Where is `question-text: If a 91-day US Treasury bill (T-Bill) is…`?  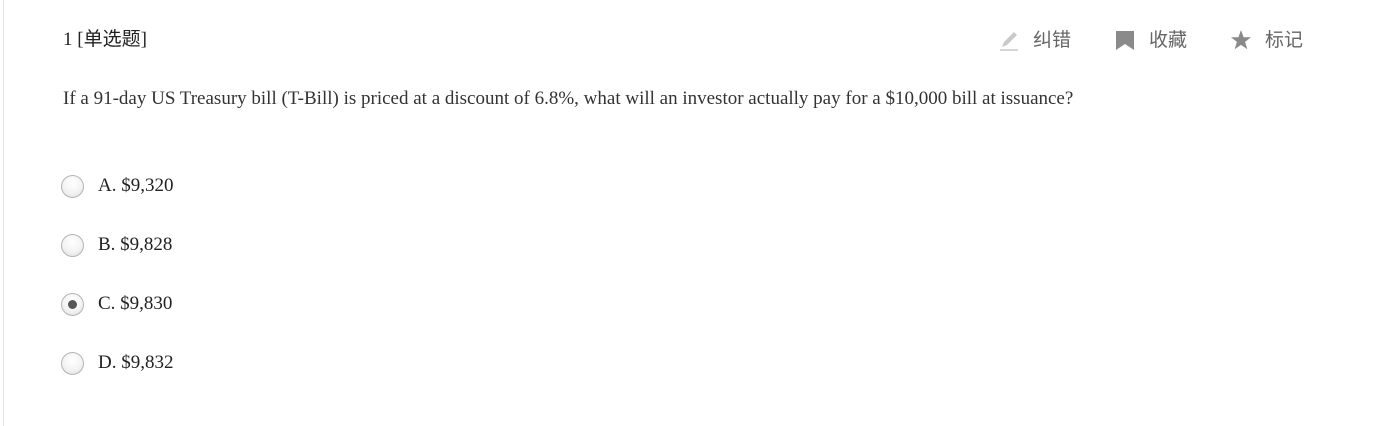 question-text: If a 91-day US Treasury bill (T-Bill) is… is located at coordinates (568, 98).